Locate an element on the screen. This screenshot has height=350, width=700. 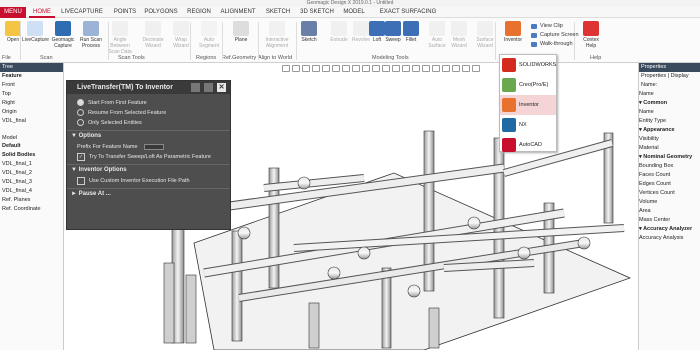
ribbon-inventor-icon is located at coordinates (513, 28).